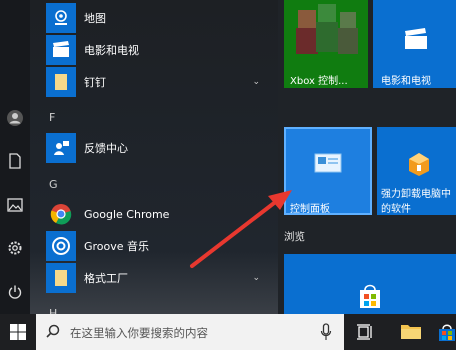 This screenshot has width=456, height=350. I want to click on search-box: 在这里输入你要搜索的内容, so click(190, 332).